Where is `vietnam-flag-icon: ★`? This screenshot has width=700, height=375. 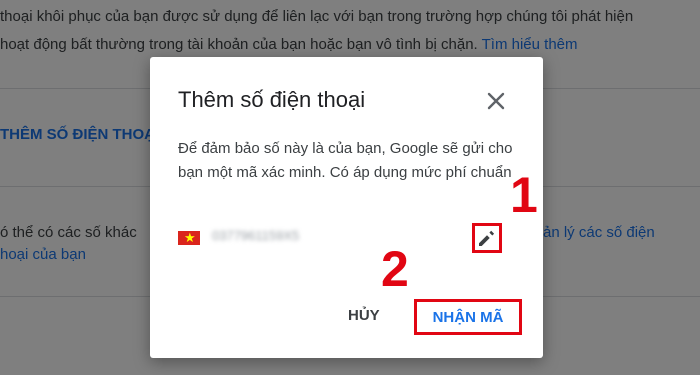 vietnam-flag-icon: ★ is located at coordinates (189, 237).